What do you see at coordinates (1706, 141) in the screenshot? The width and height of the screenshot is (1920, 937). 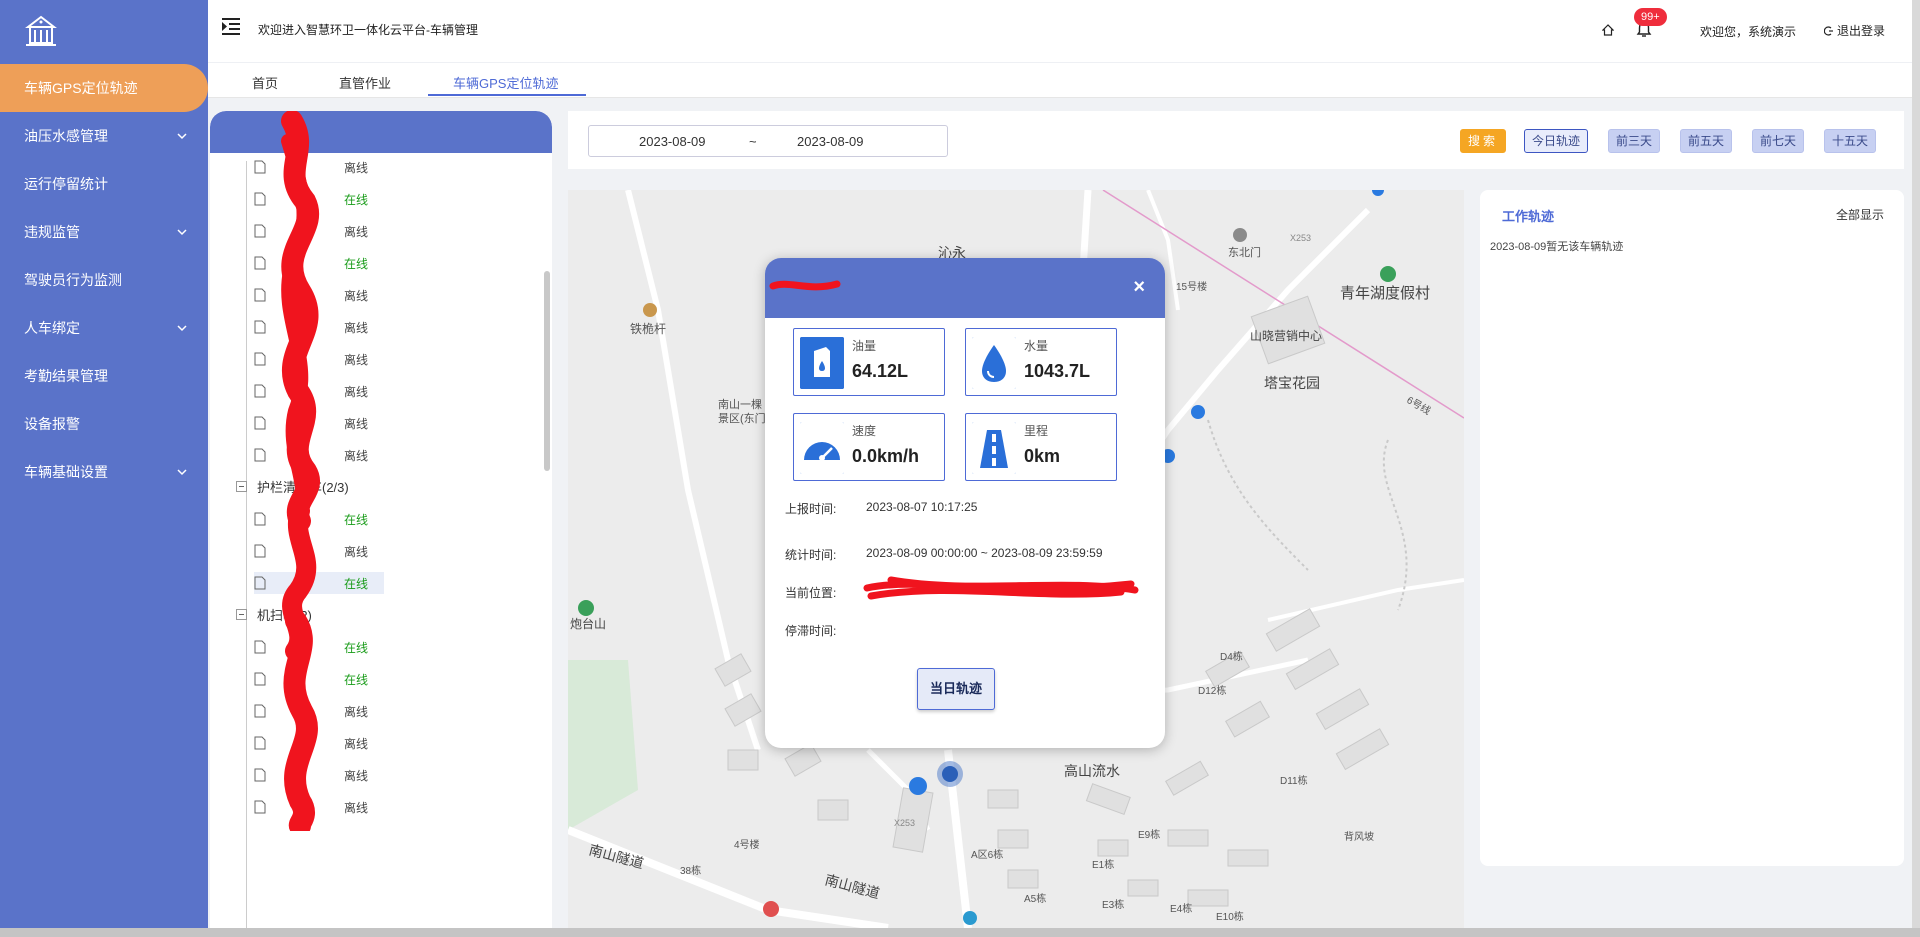 I see `prev-5-days-button: 前五天` at bounding box center [1706, 141].